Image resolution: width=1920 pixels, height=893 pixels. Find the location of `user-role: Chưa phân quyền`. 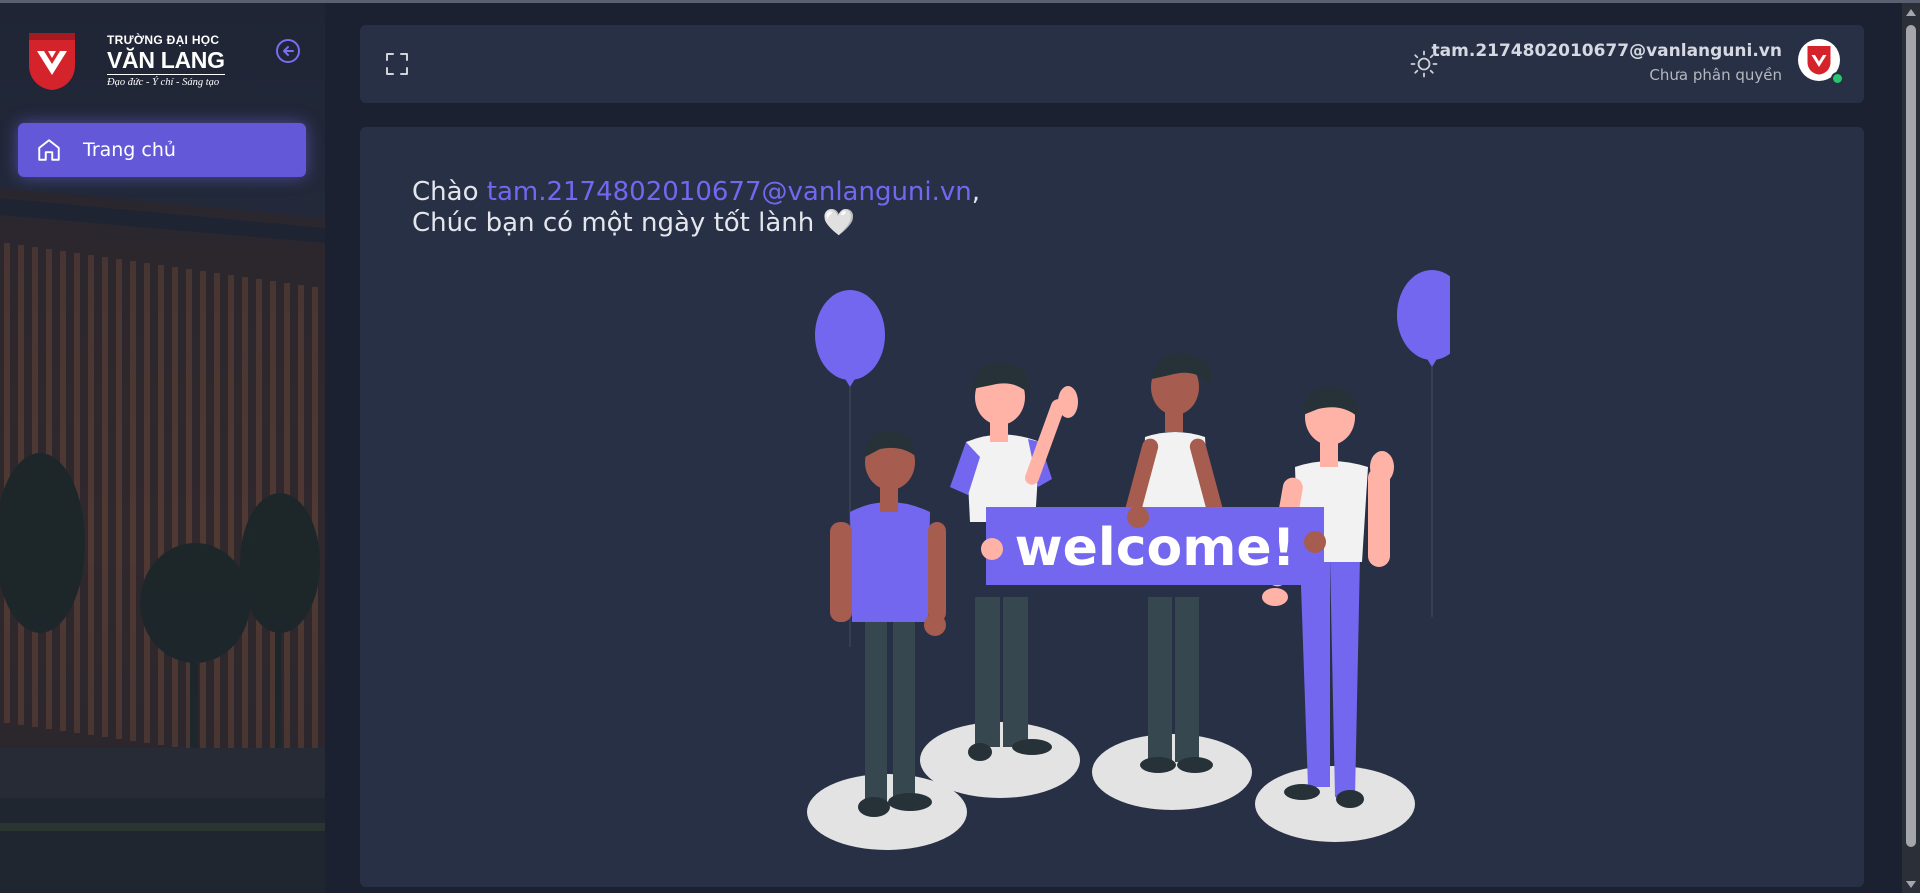

user-role: Chưa phân quyền is located at coordinates (1715, 75).